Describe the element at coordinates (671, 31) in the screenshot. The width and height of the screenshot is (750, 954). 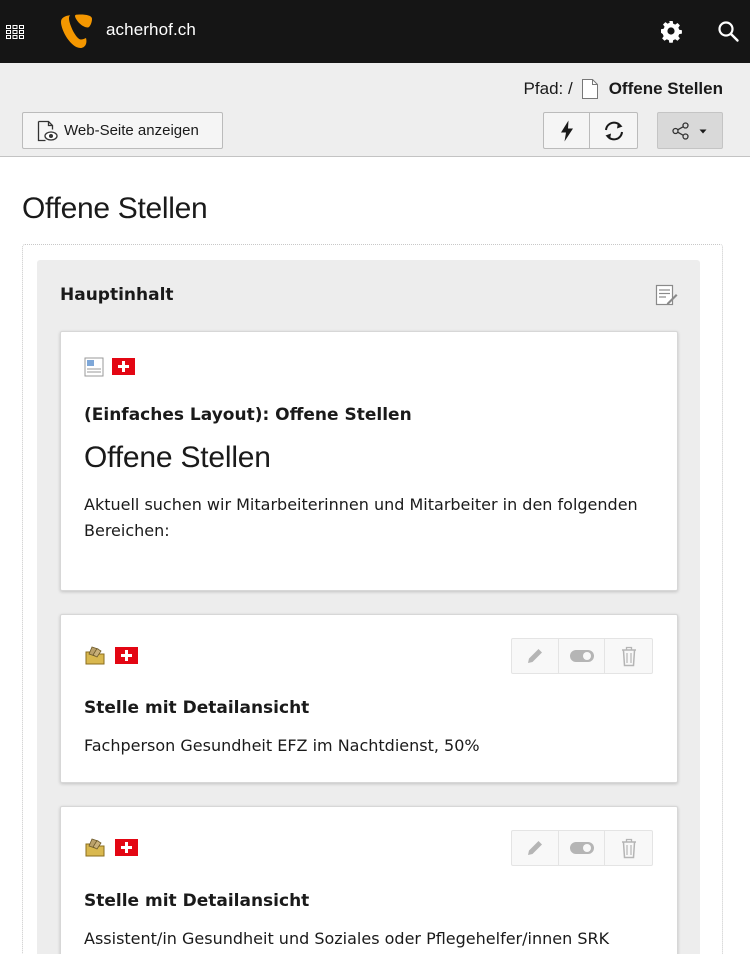
I see `gear-icon` at that location.